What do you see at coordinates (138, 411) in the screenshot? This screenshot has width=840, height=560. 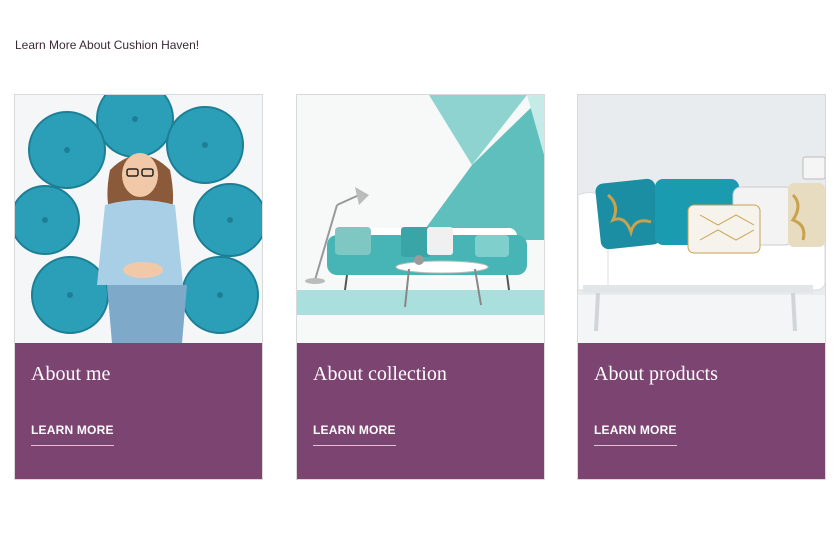 I see `card-panel: About me LEARN MORE` at bounding box center [138, 411].